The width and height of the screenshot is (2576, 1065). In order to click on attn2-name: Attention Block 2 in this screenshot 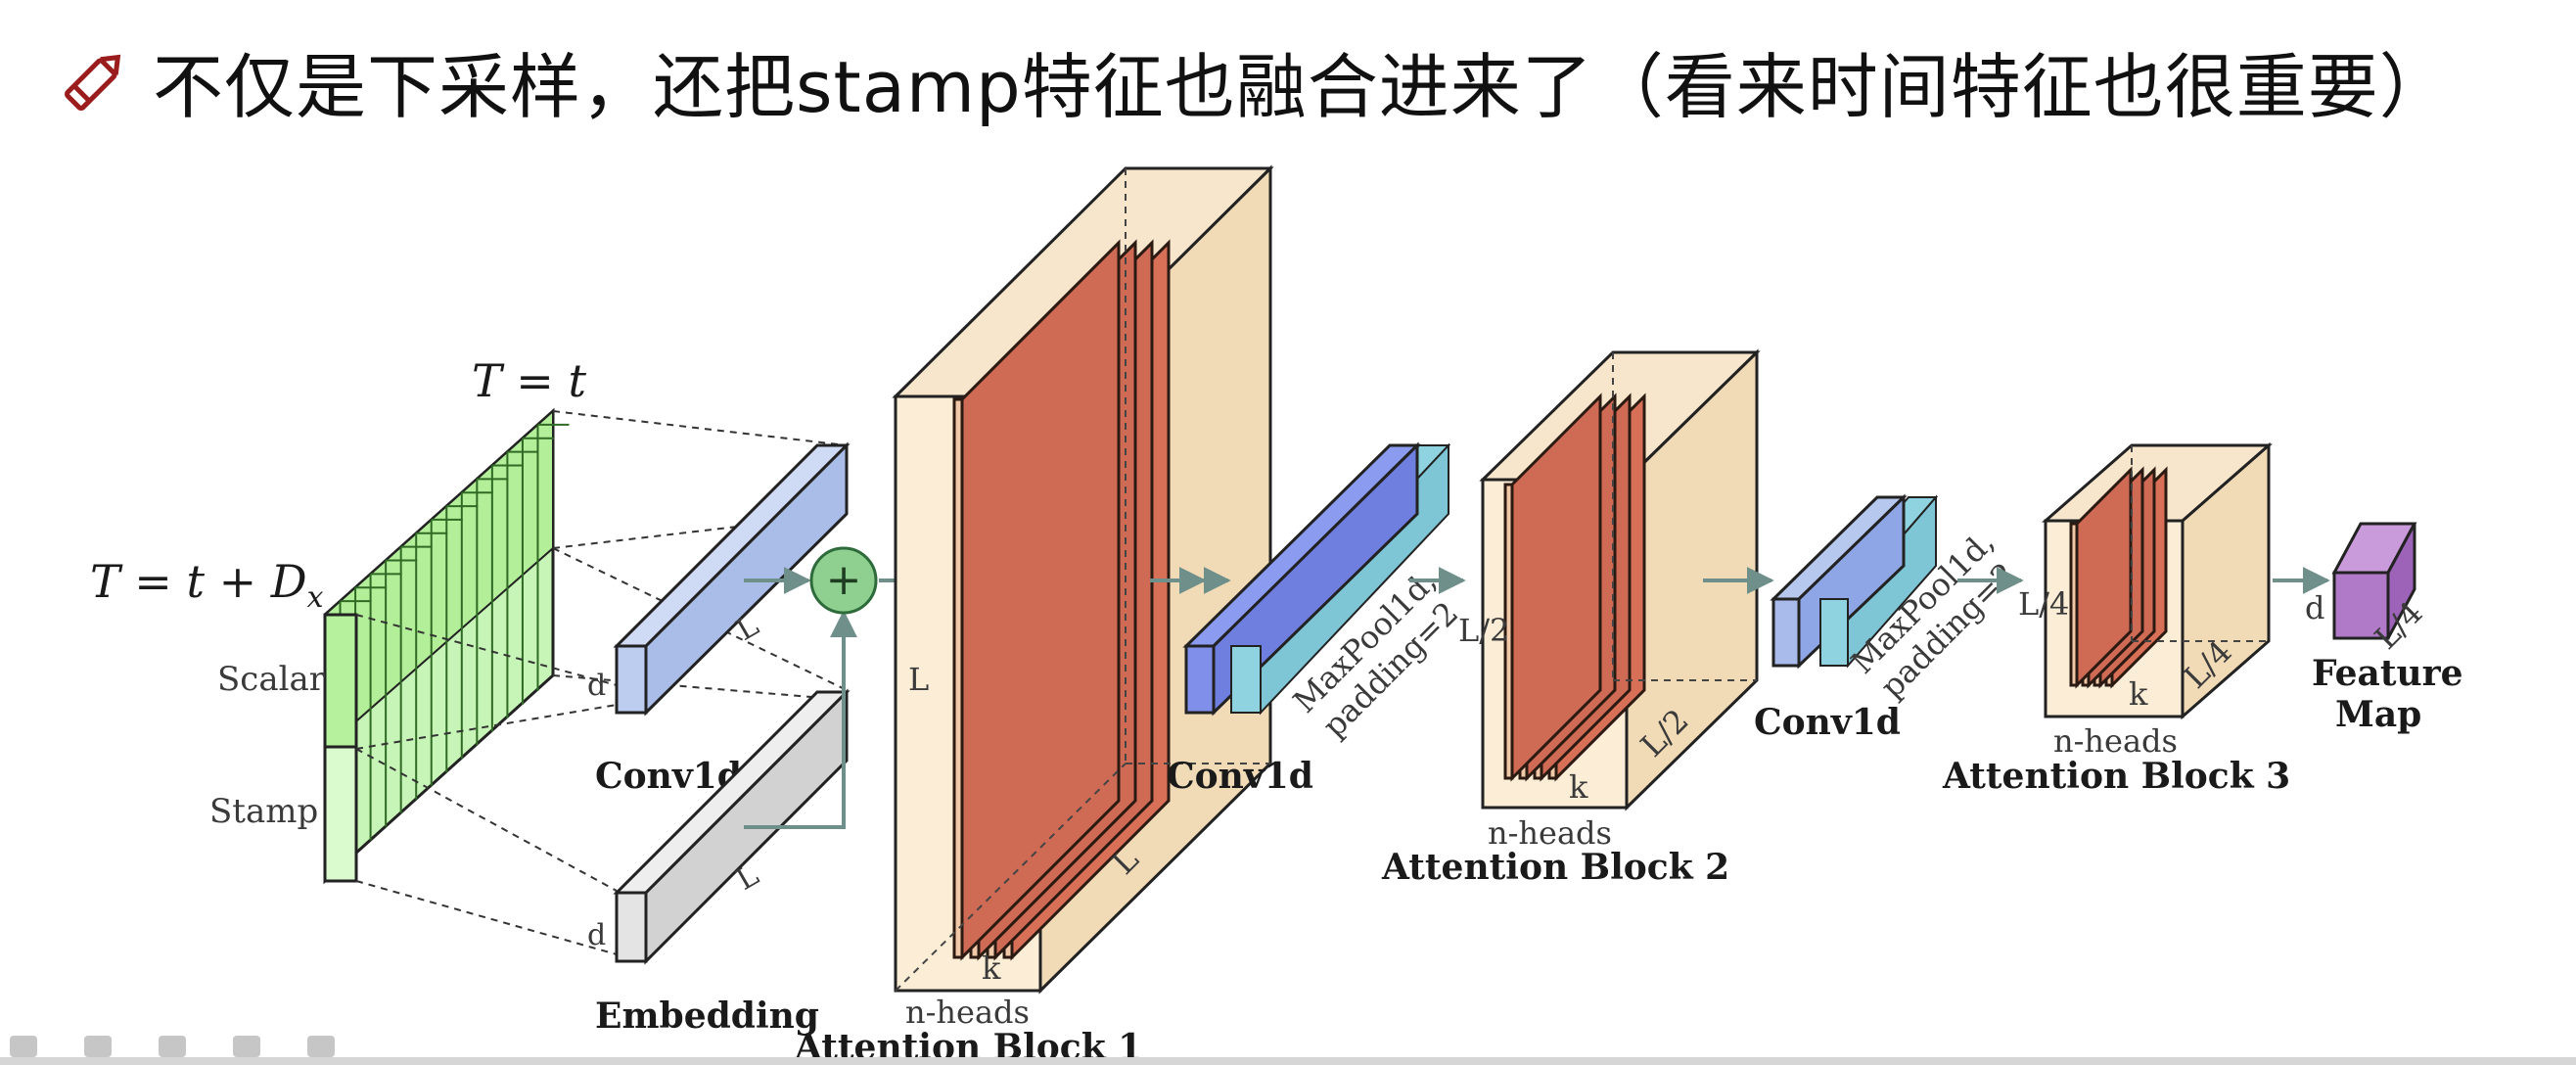, I will do `click(1555, 868)`.